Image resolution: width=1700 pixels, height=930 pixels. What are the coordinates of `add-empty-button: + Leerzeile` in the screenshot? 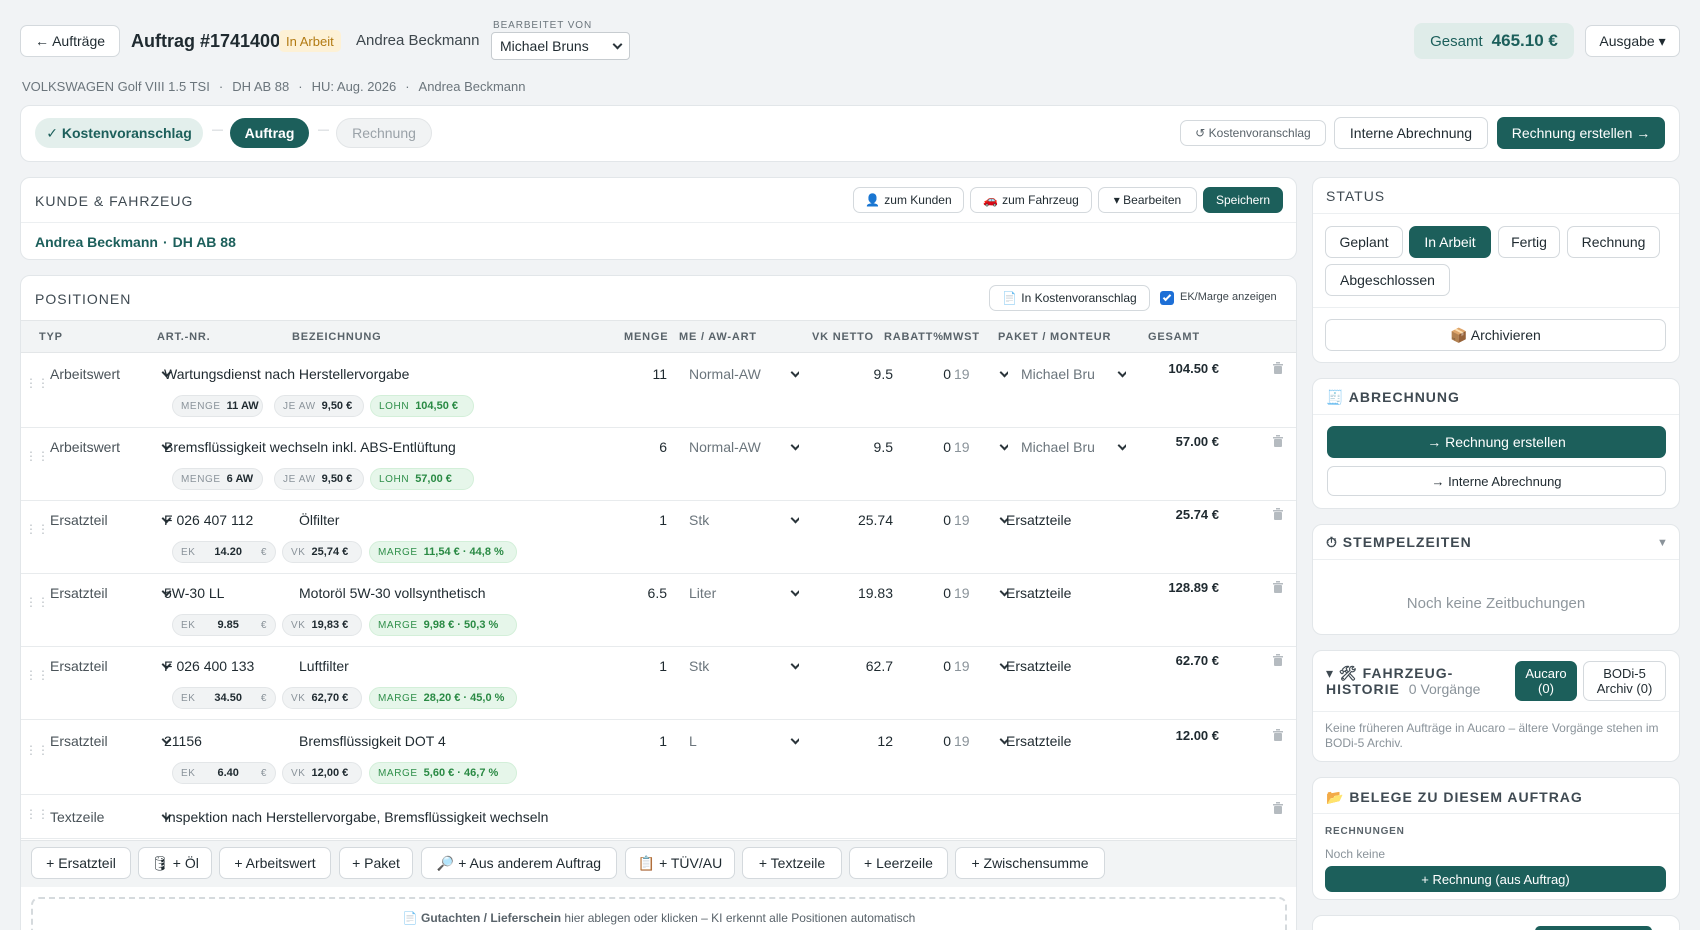 It's located at (898, 863).